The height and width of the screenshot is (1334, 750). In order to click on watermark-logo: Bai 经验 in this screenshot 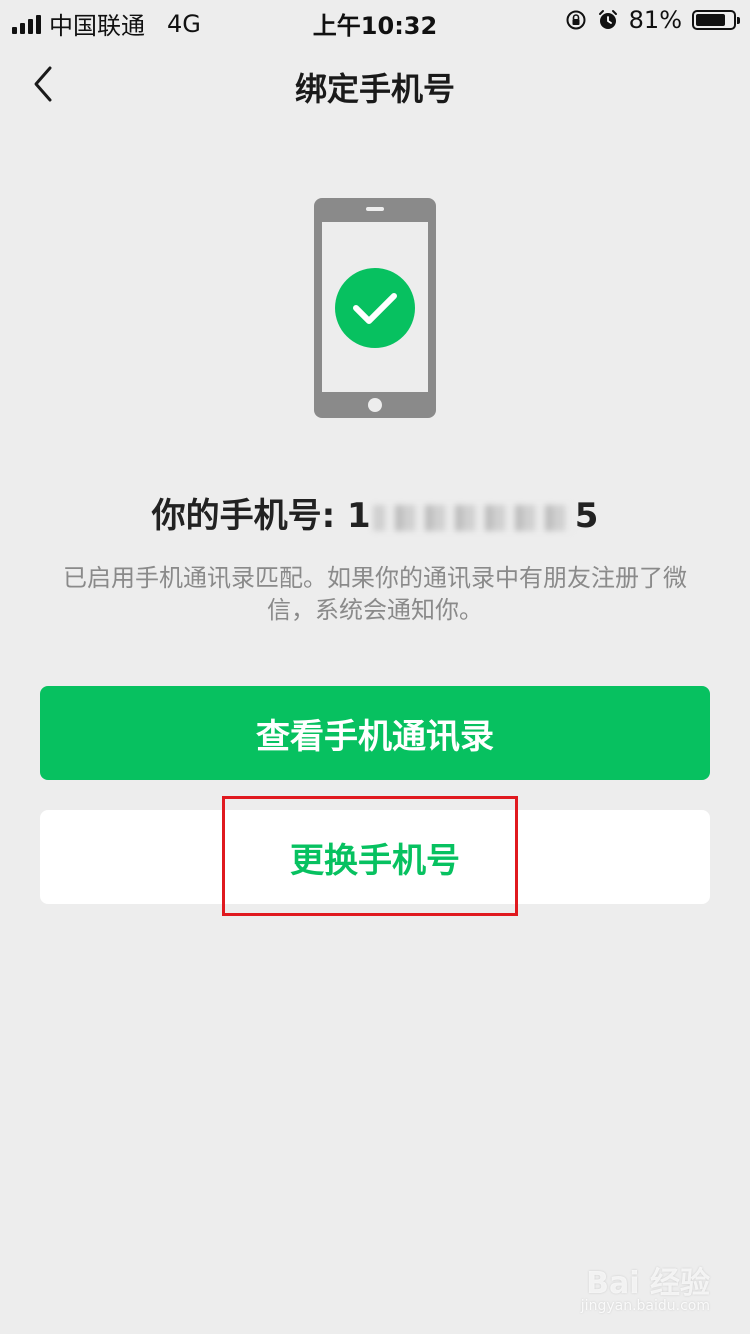, I will do `click(648, 1283)`.